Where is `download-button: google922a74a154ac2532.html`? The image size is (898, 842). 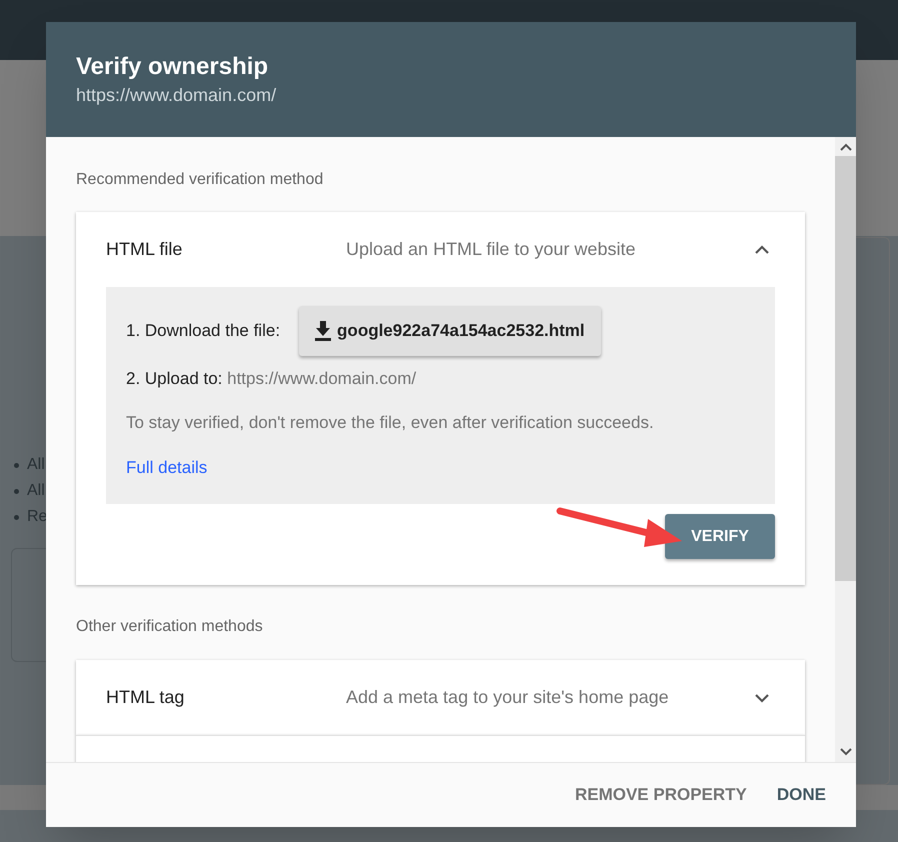 download-button: google922a74a154ac2532.html is located at coordinates (450, 331).